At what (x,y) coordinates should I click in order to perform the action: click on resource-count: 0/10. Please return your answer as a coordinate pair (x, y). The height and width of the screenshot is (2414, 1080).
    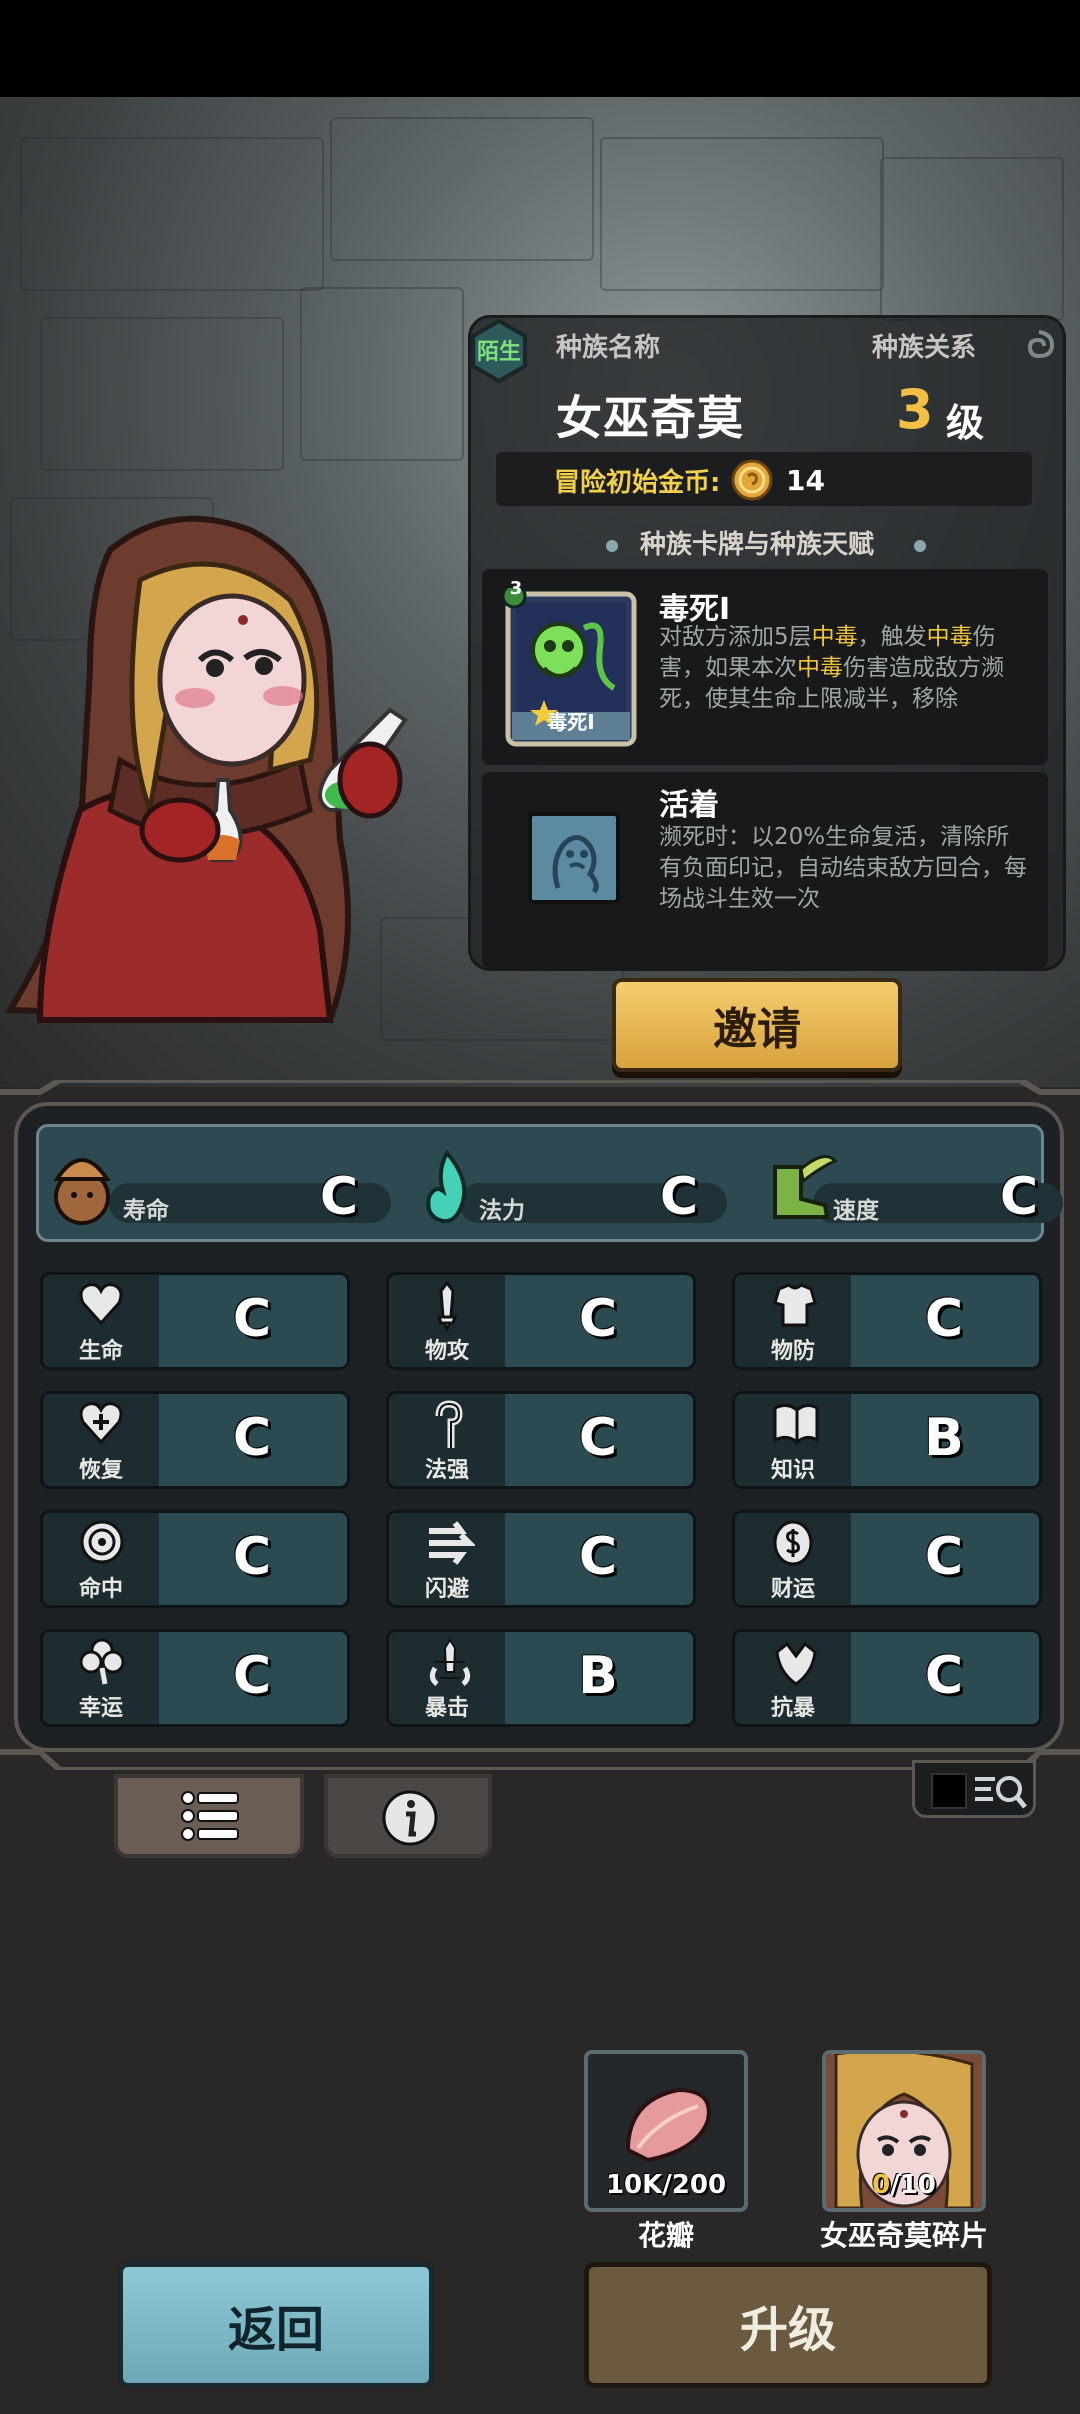
    Looking at the image, I should click on (904, 2185).